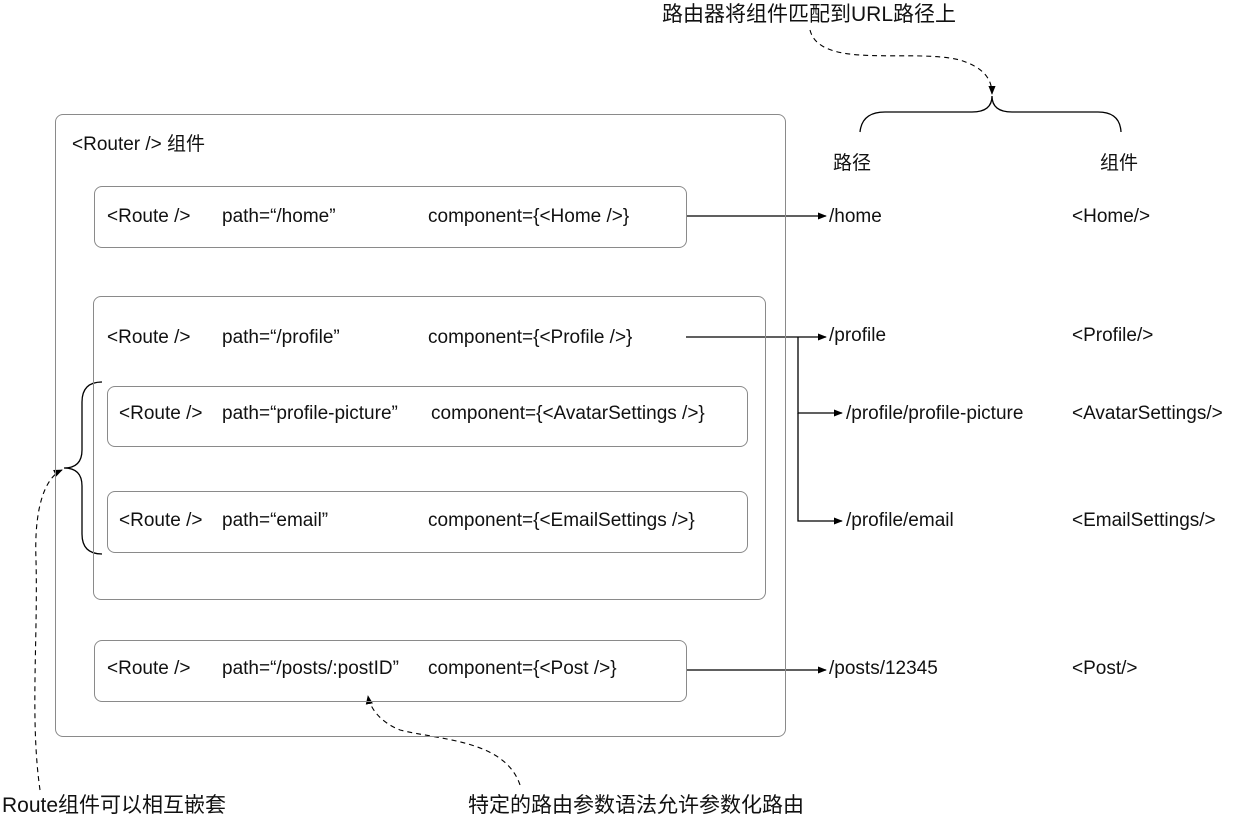 The width and height of the screenshot is (1241, 823). What do you see at coordinates (149, 668) in the screenshot?
I see `route-posts-tag: <Route />` at bounding box center [149, 668].